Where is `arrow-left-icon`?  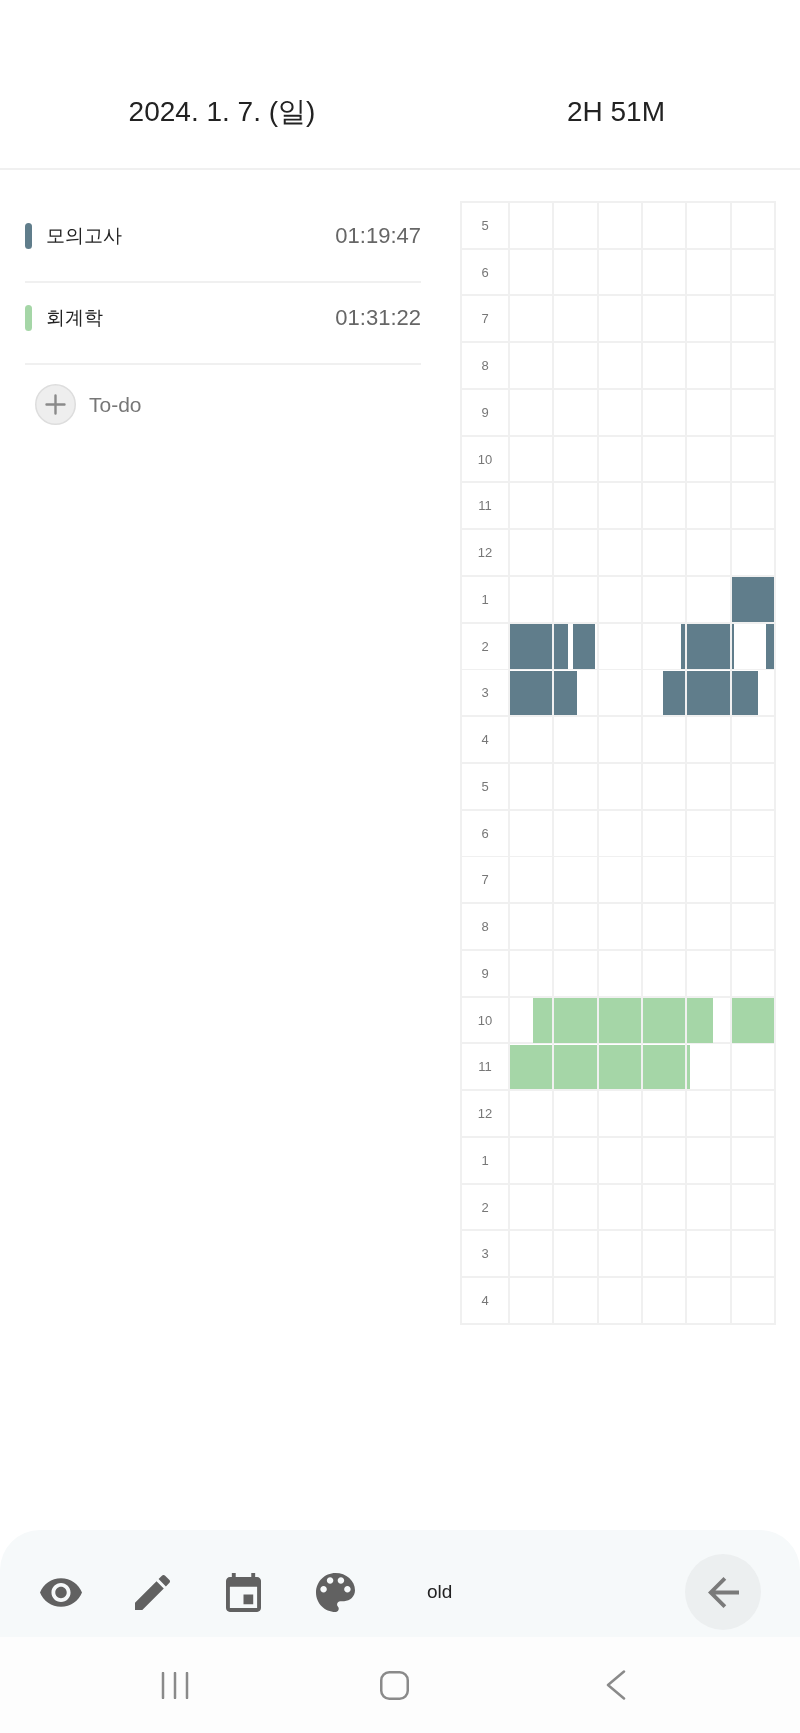 arrow-left-icon is located at coordinates (723, 1592).